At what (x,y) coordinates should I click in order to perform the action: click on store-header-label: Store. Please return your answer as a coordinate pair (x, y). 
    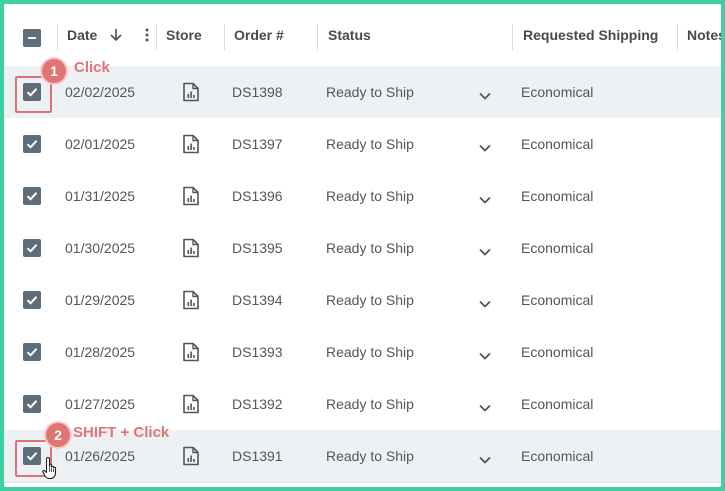
    Looking at the image, I should click on (184, 35).